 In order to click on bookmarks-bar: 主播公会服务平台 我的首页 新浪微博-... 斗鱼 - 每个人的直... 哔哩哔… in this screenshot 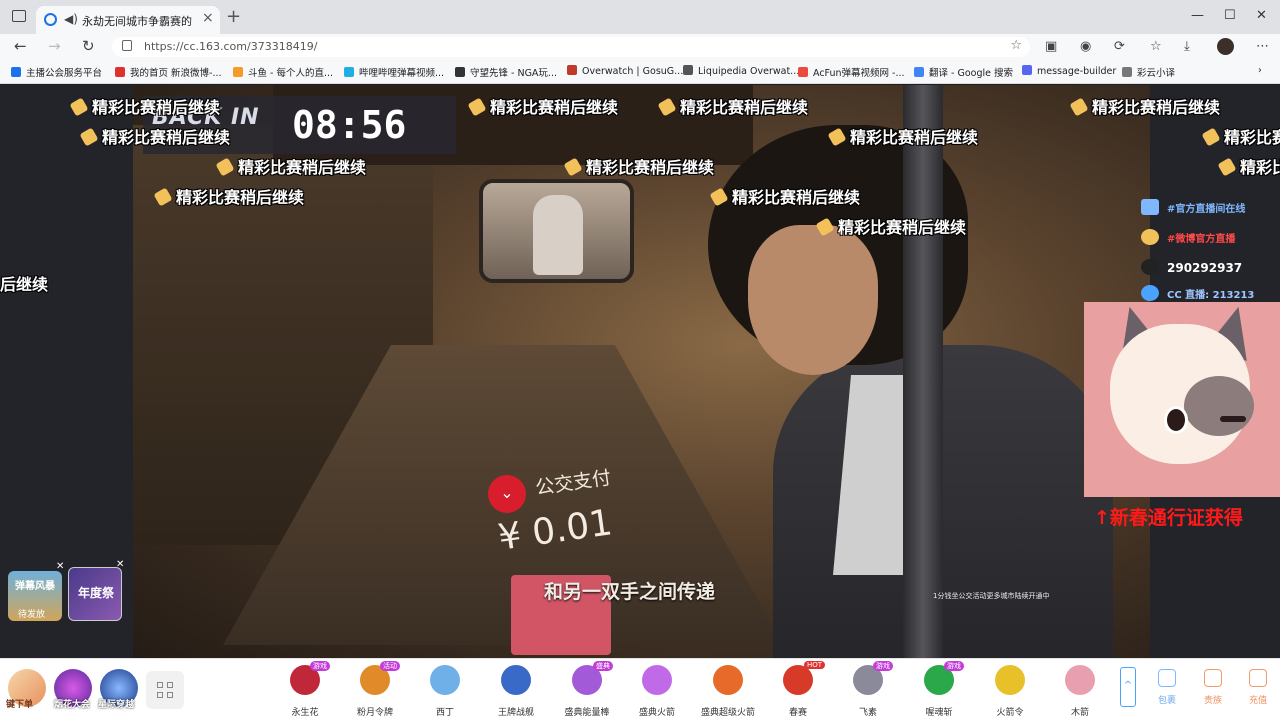, I will do `click(640, 72)`.